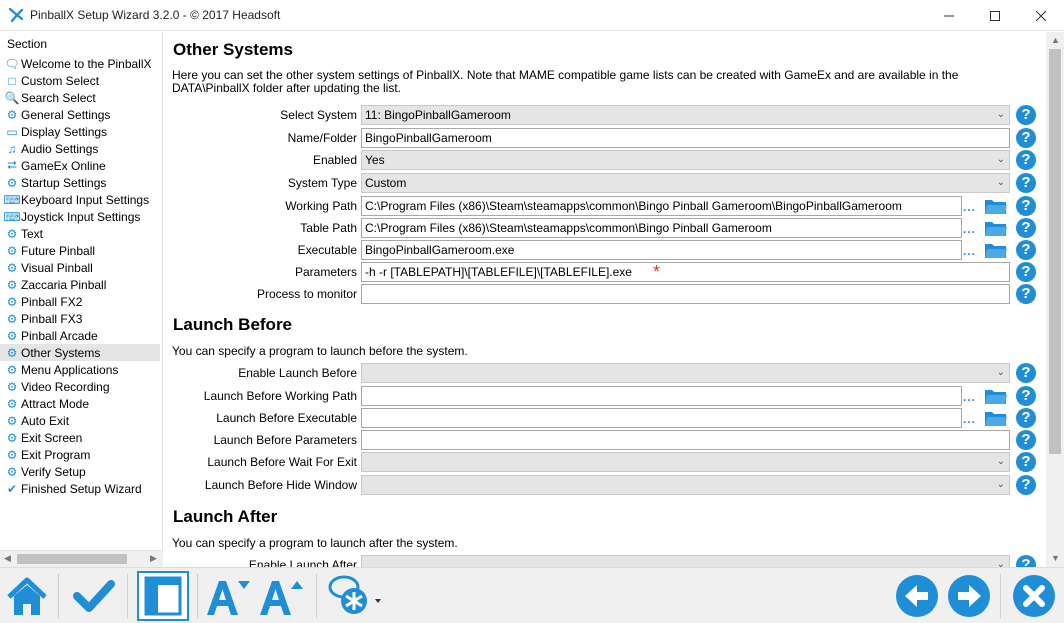 This screenshot has height=623, width=1064. I want to click on sidebar-item-custom-select: □ Custom Select, so click(81, 80).